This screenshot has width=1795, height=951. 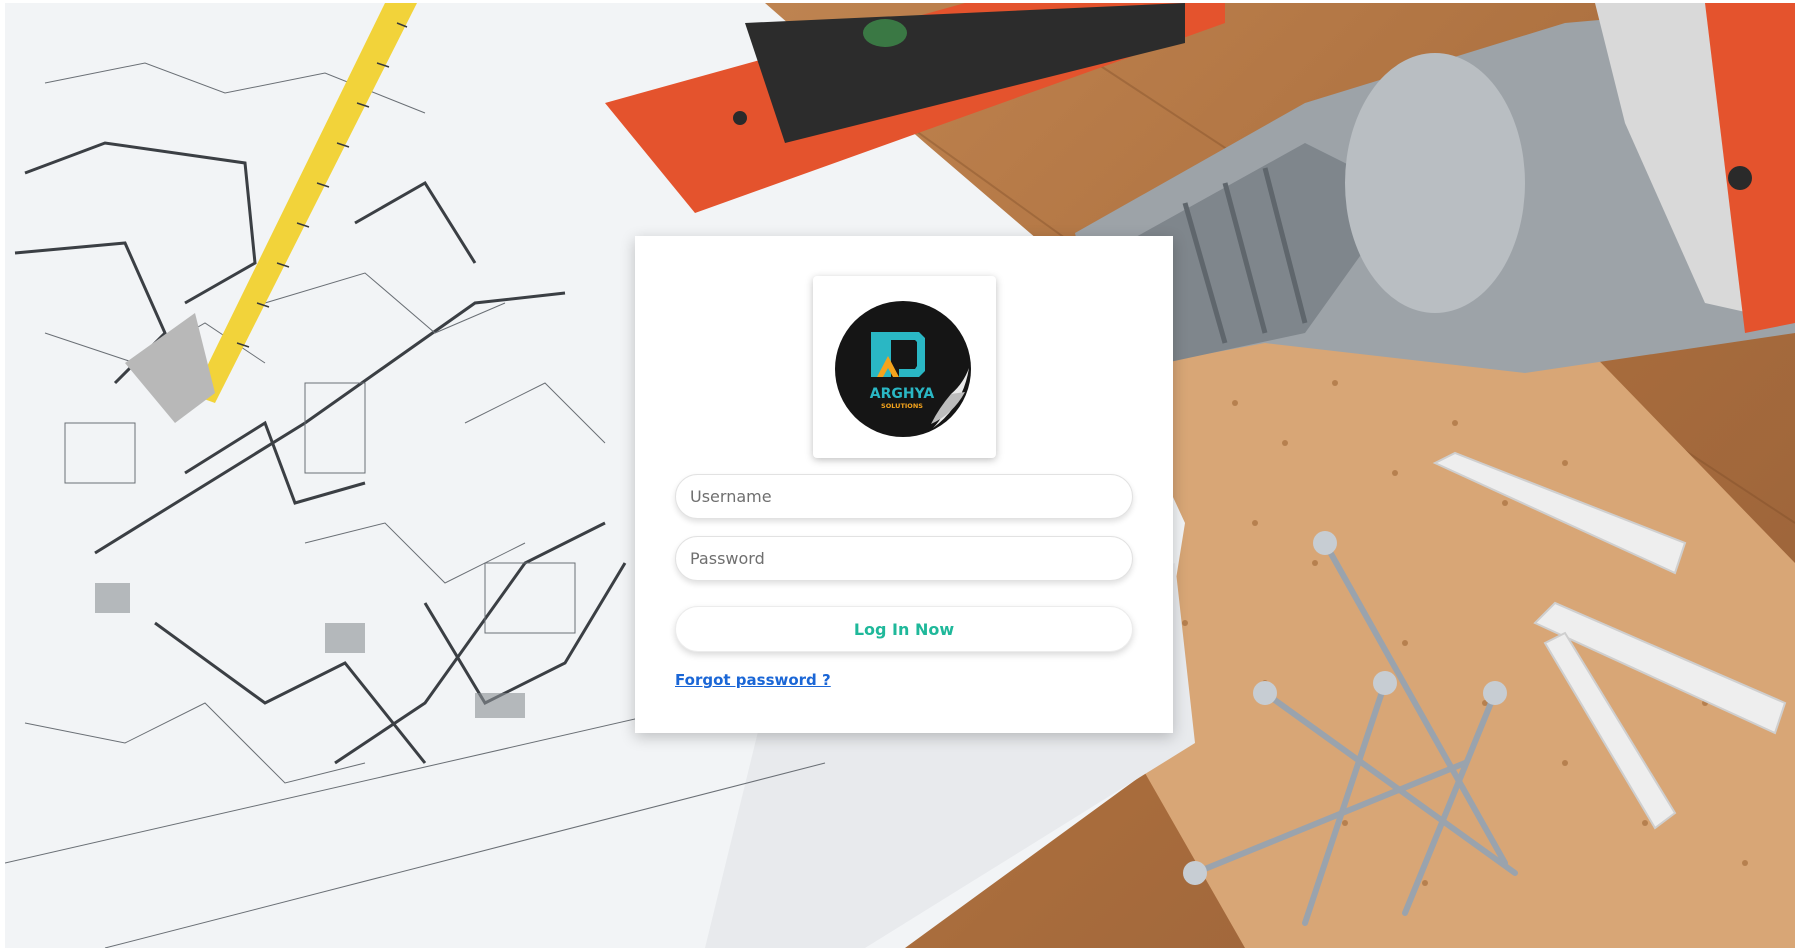 I want to click on logo-brand-name: ARGHYA, so click(x=902, y=394).